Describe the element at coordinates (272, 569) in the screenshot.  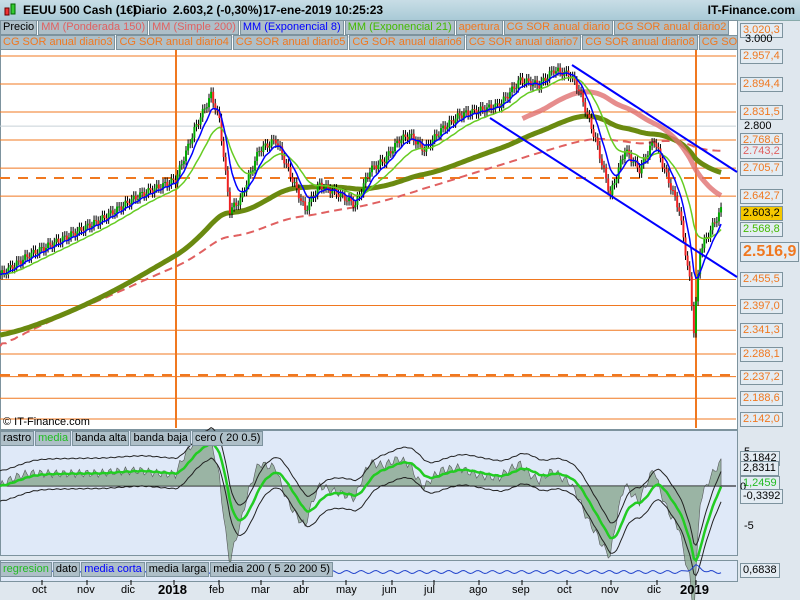
I see `lower-legend-tag: media 200 ( 5 20 200 5)` at that location.